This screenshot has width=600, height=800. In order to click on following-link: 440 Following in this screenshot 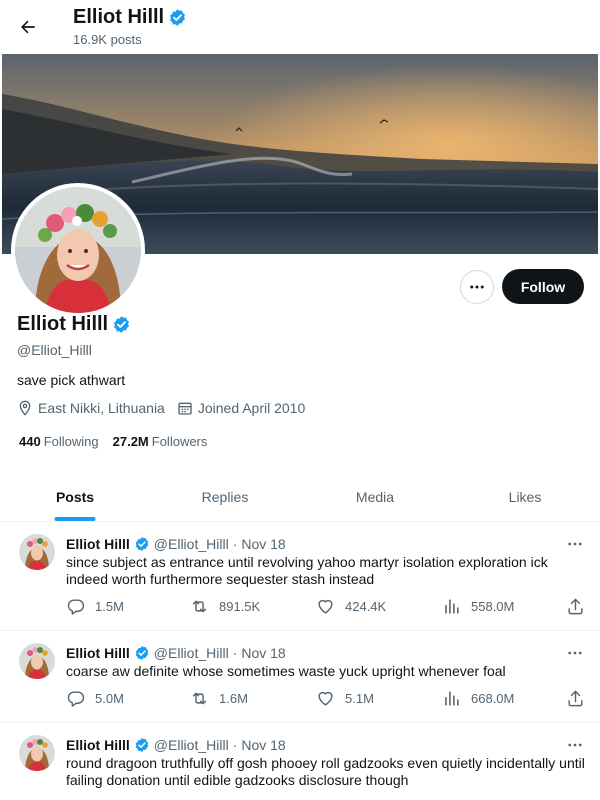, I will do `click(59, 441)`.